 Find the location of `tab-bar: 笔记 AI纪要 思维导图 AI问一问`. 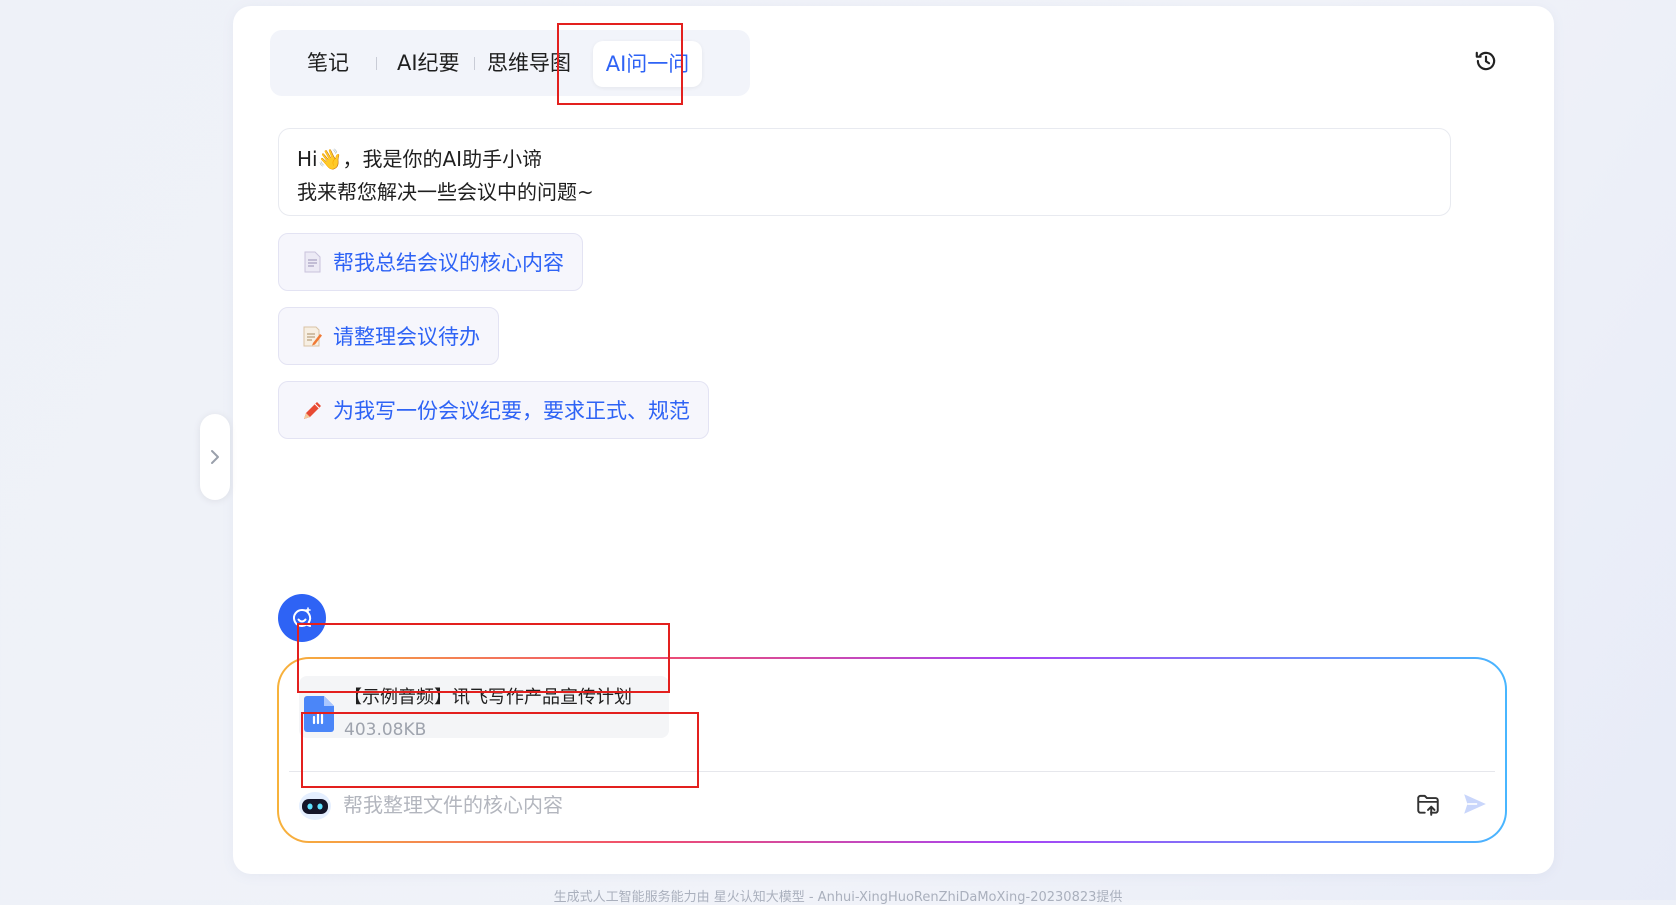

tab-bar: 笔记 AI纪要 思维导图 AI问一问 is located at coordinates (510, 63).